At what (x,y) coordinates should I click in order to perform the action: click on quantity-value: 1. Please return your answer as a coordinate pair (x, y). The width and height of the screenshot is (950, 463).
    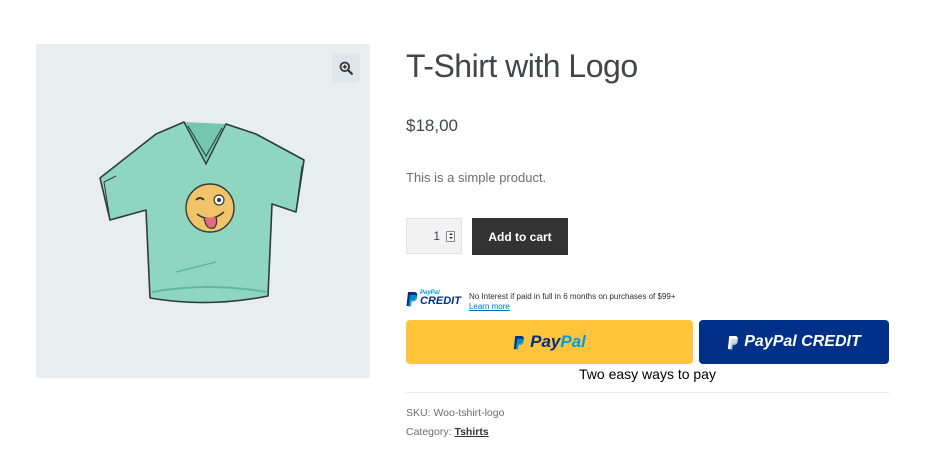
    Looking at the image, I should click on (436, 236).